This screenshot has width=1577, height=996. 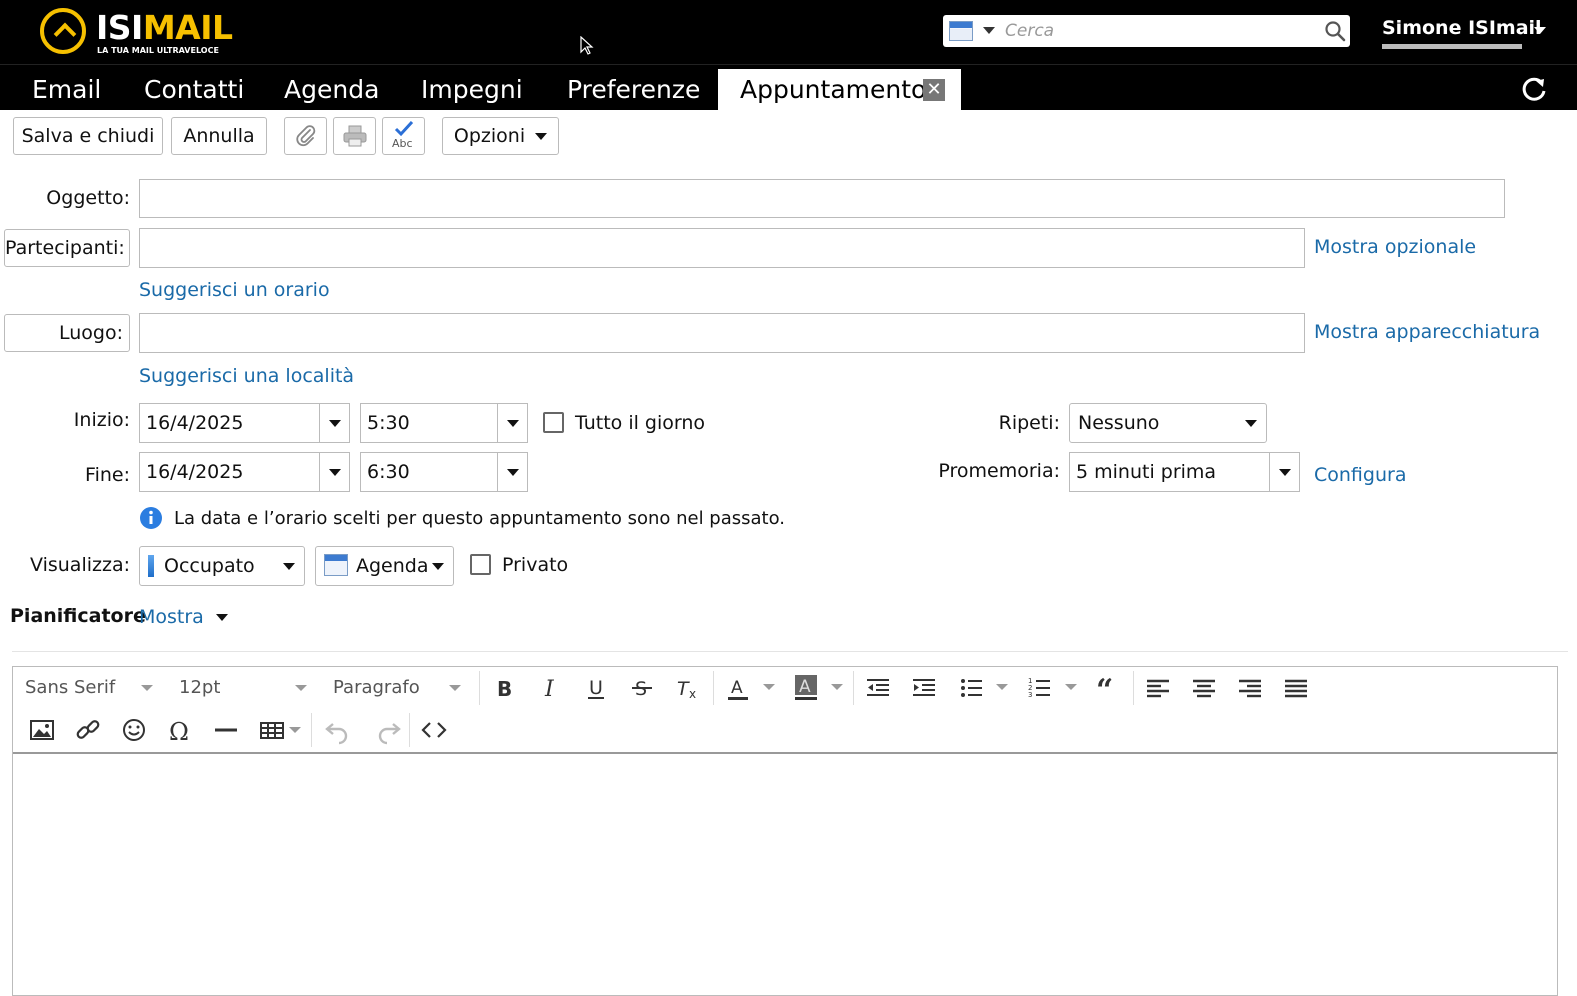 I want to click on font-size-value: 12pt, so click(x=200, y=687).